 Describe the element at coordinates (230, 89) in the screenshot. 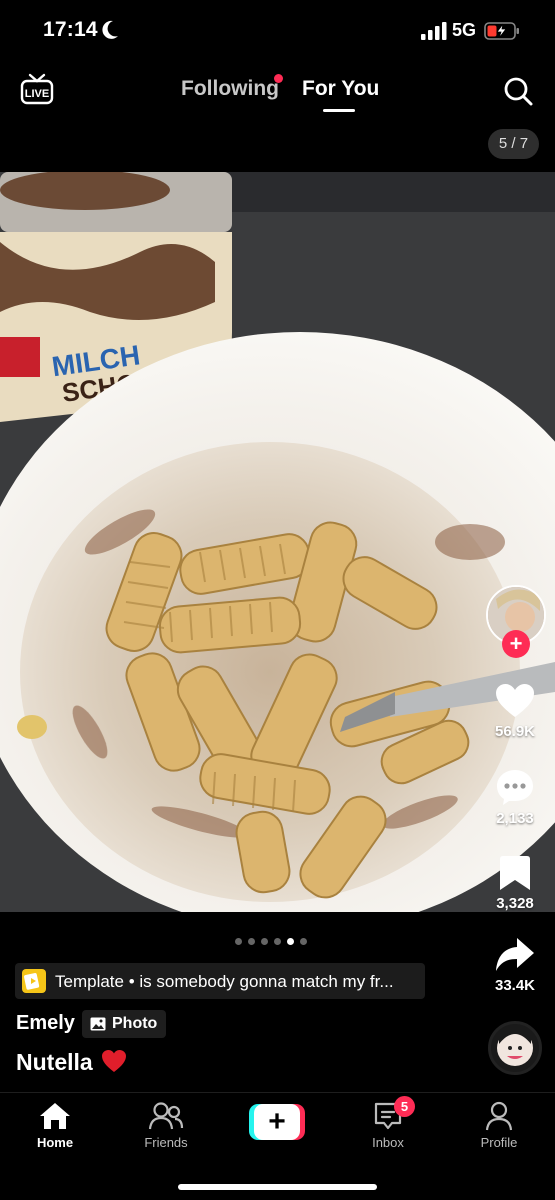

I see `tab-following: Following` at that location.